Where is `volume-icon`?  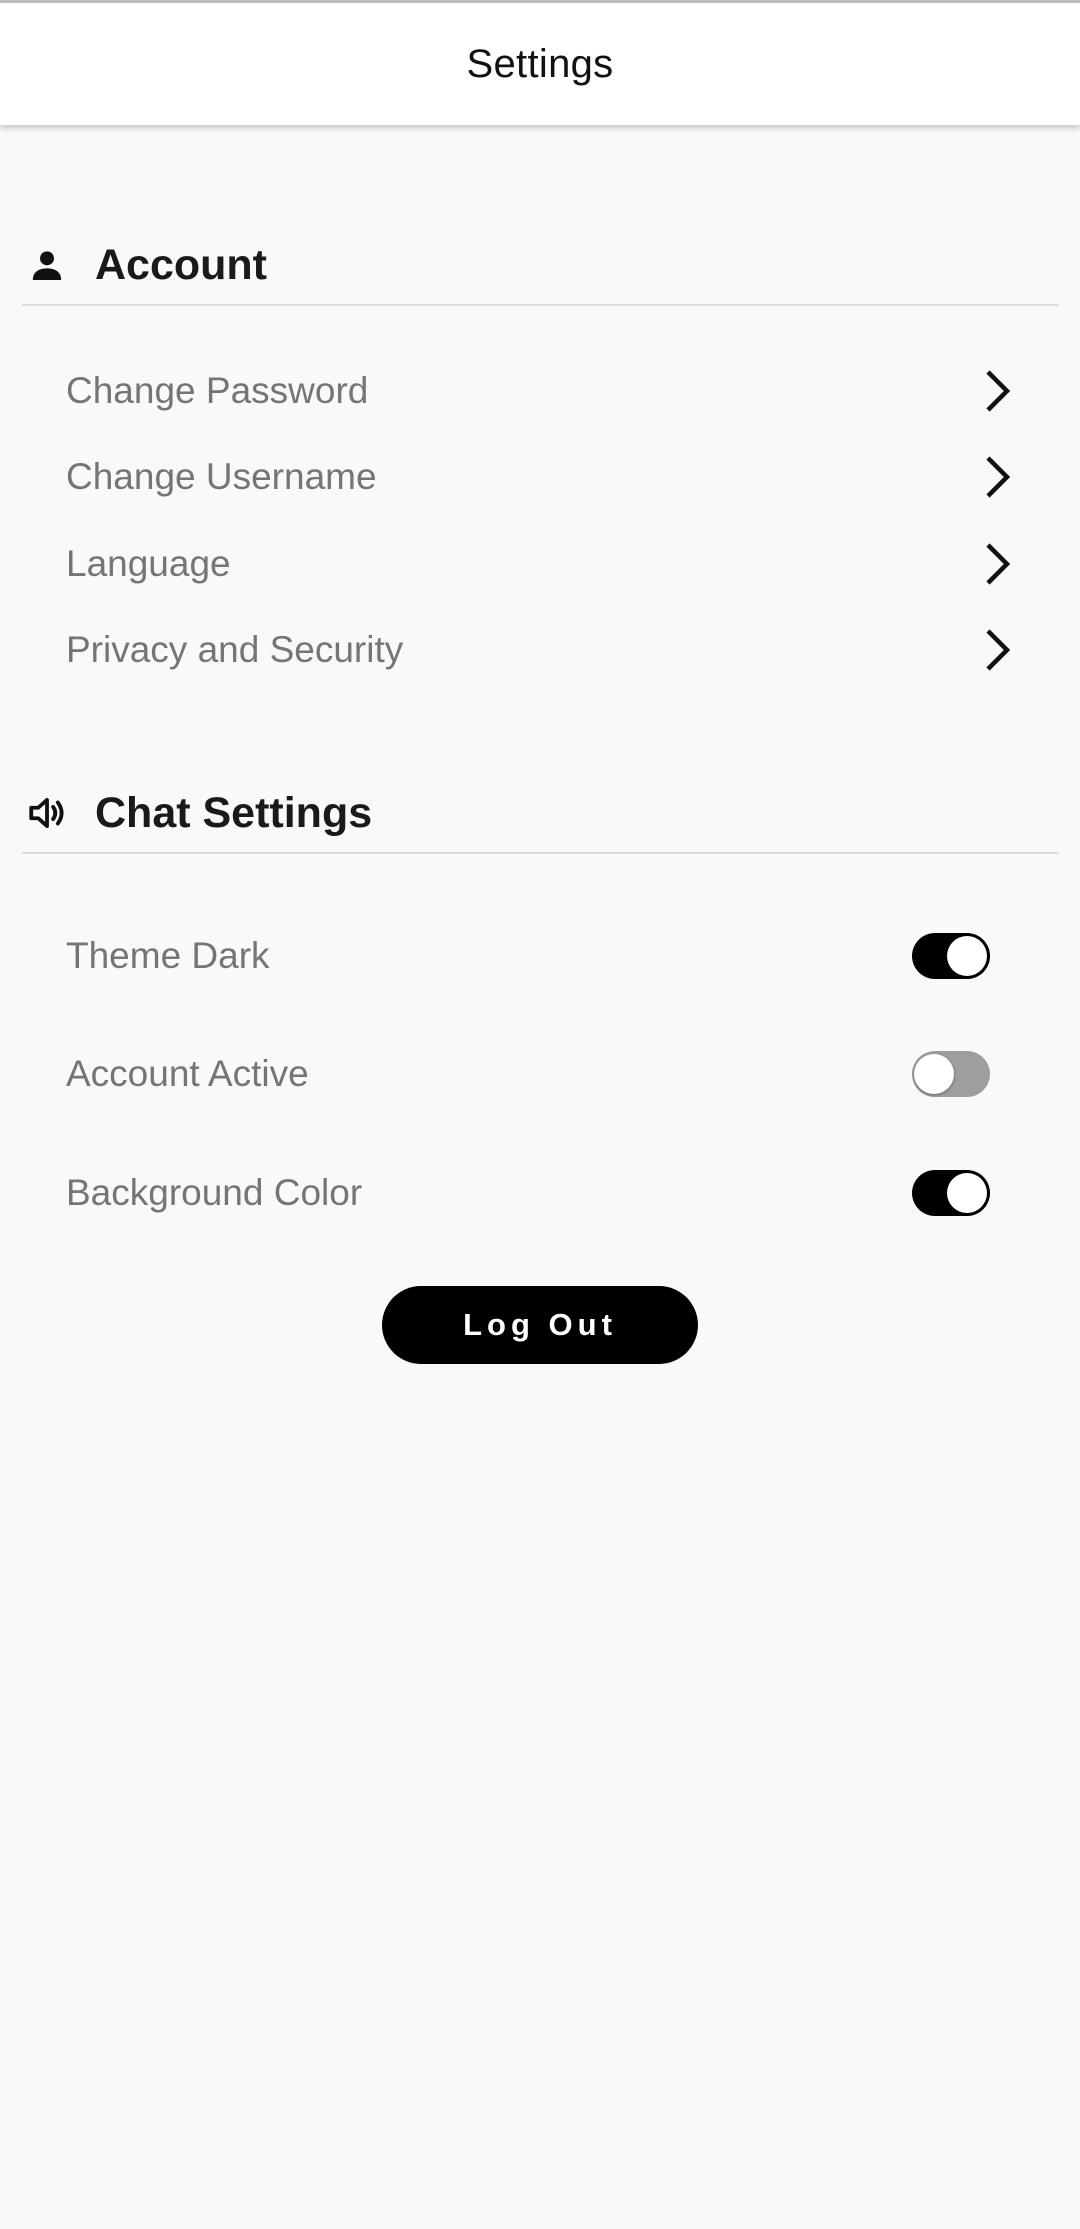
volume-icon is located at coordinates (47, 813).